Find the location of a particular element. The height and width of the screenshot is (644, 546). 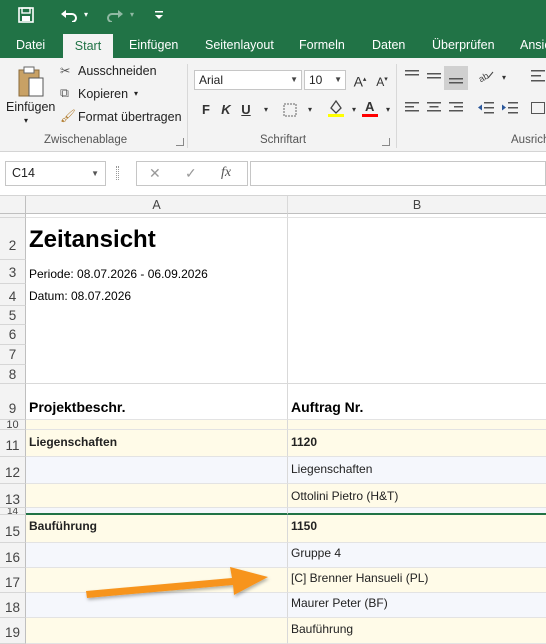

underline-button: U is located at coordinates (246, 110).